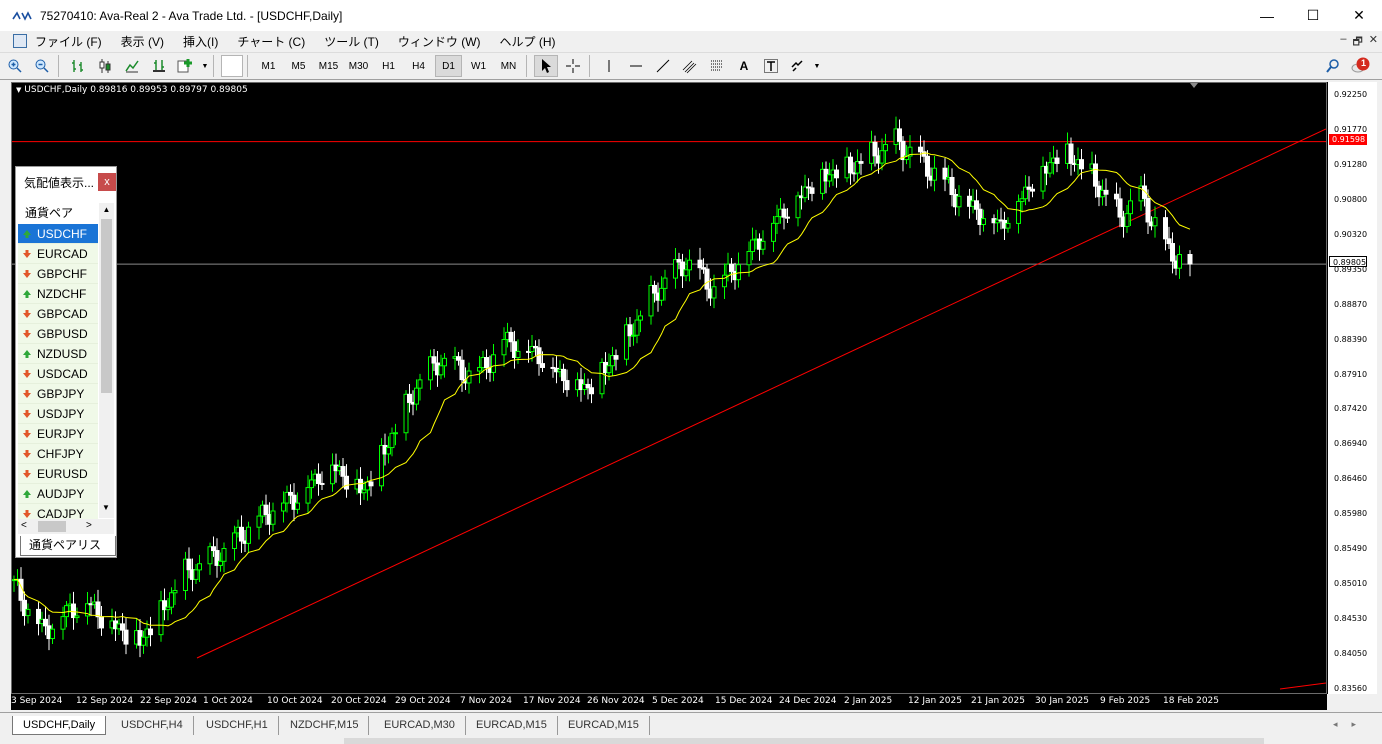 Image resolution: width=1382 pixels, height=744 pixels. Describe the element at coordinates (58, 394) in the screenshot. I see `market-watch-item: GBPJPY` at that location.